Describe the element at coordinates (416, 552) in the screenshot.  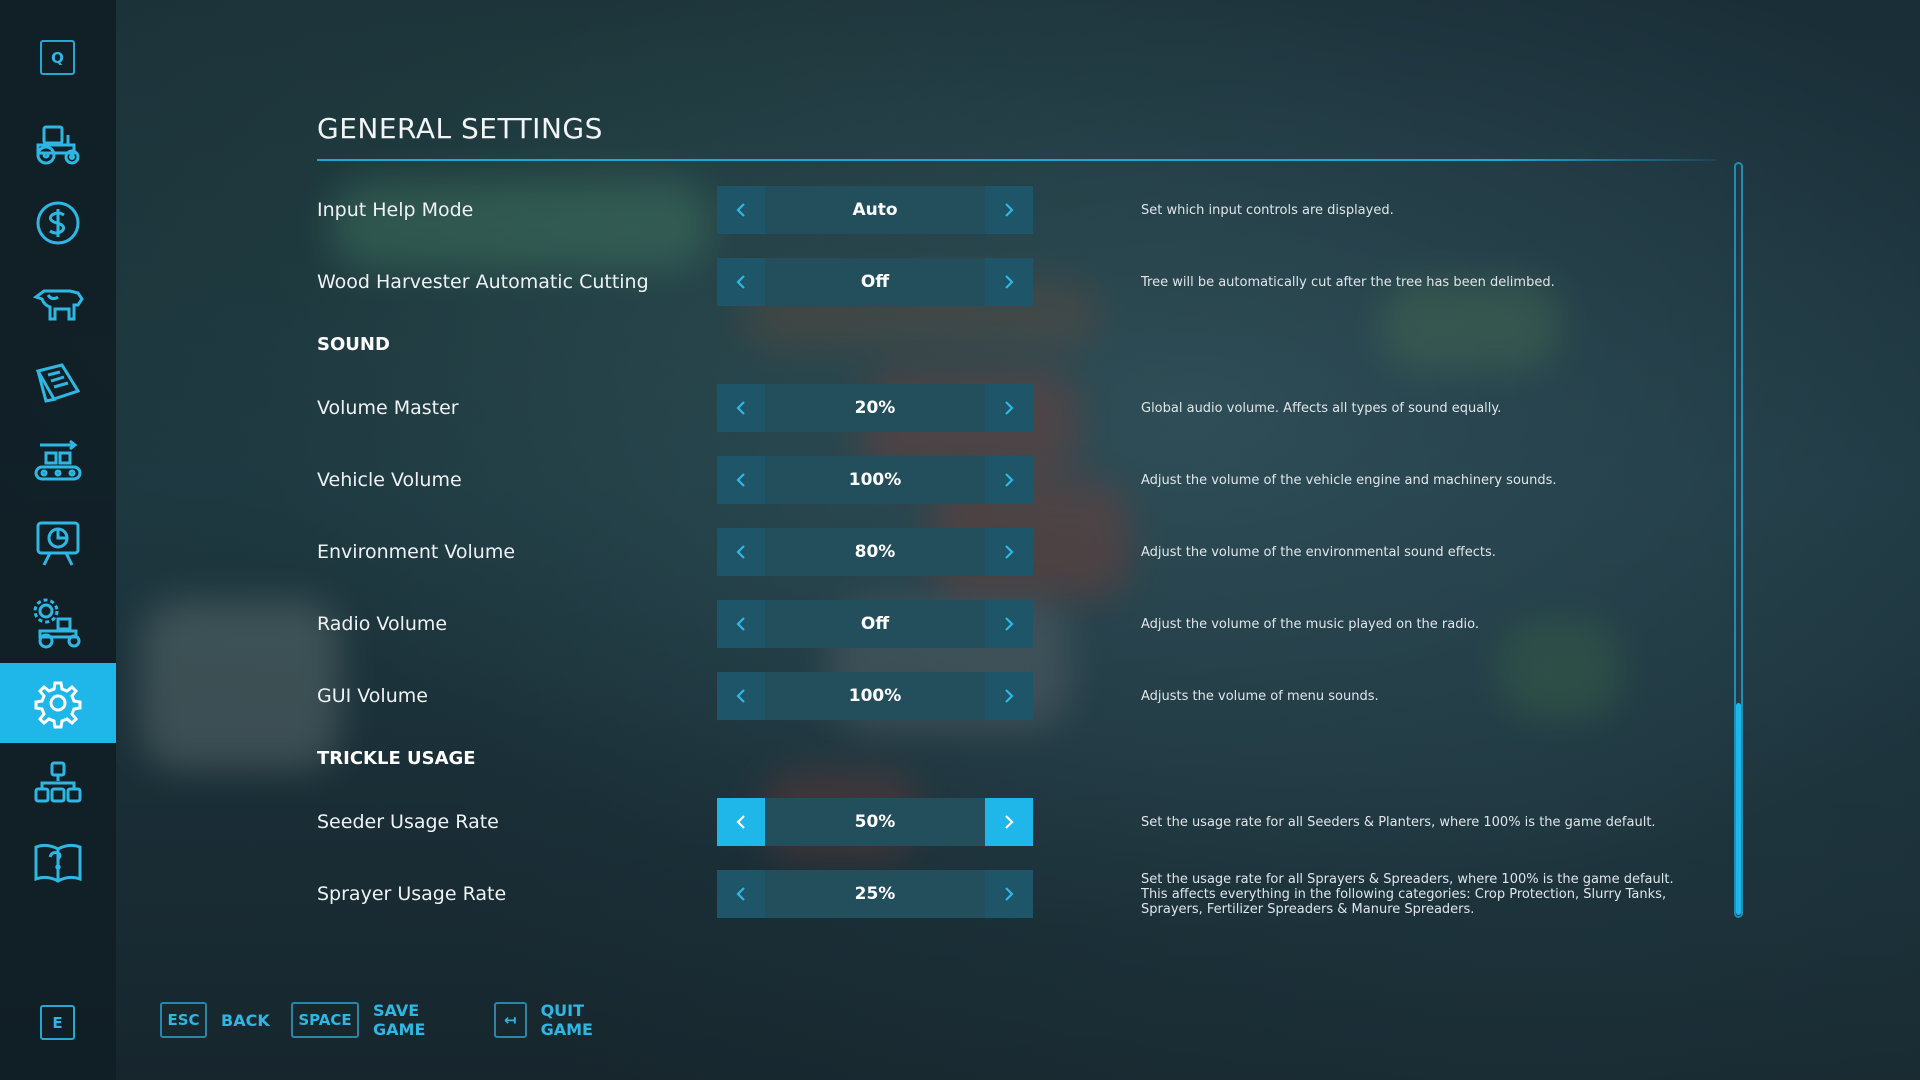
I see `setting-label: Environment Volume` at that location.